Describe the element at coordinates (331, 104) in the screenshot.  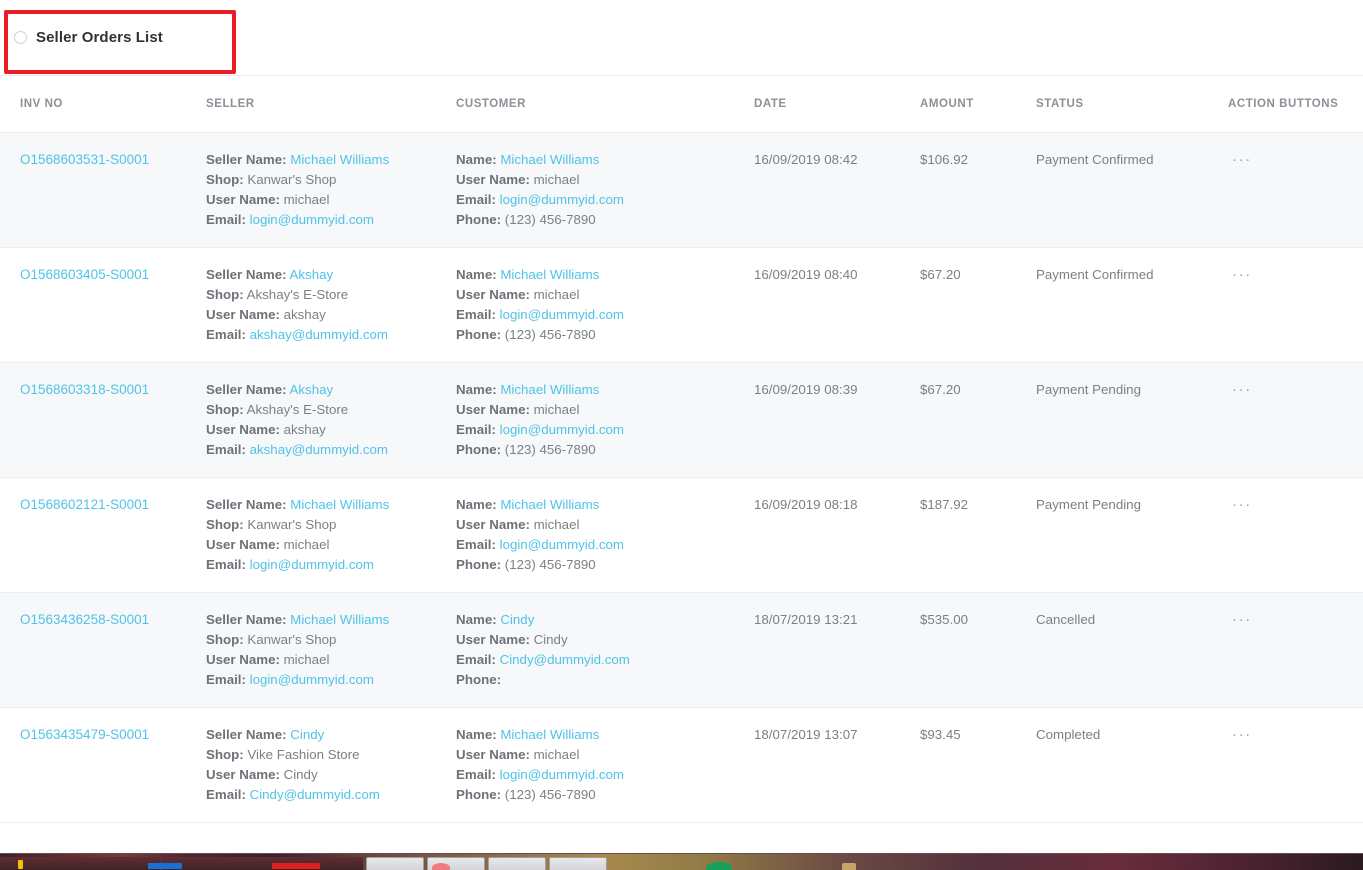
I see `column-header-seller: SELLER` at that location.